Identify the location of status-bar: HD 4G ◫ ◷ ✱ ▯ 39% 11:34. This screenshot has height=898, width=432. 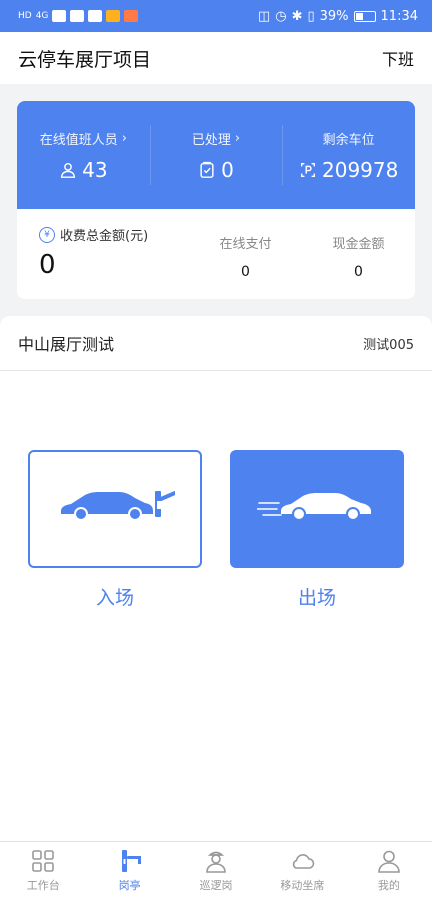
(216, 16).